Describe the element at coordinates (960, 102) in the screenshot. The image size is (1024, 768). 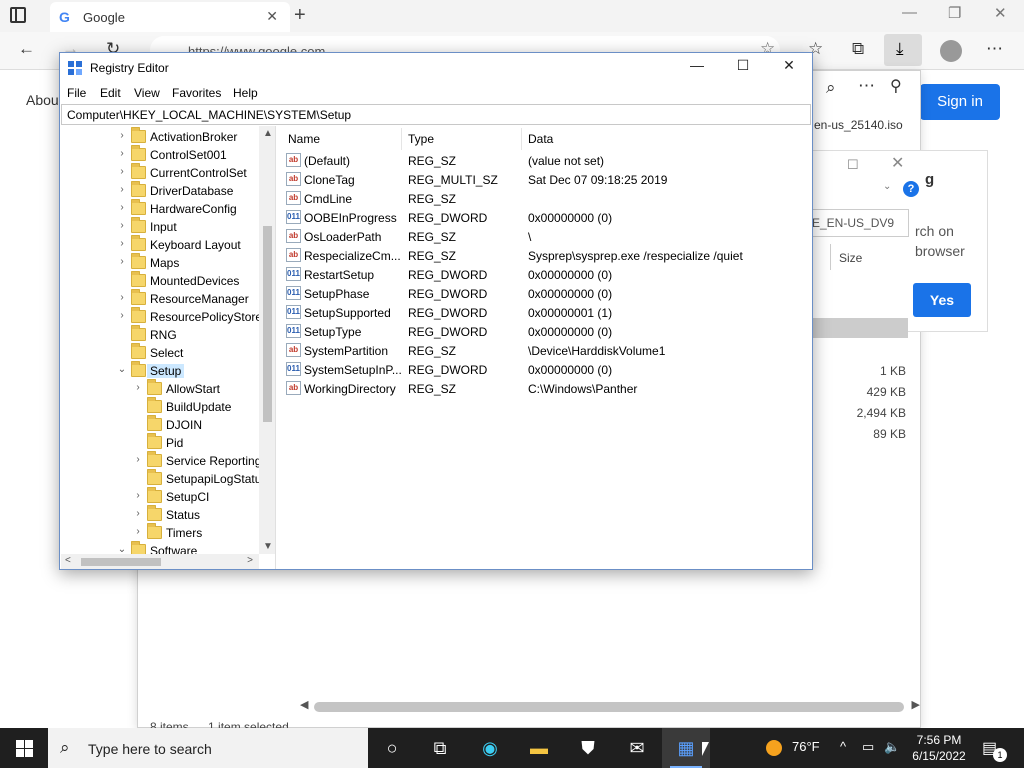
I see `sign-in-button: Sign in` at that location.